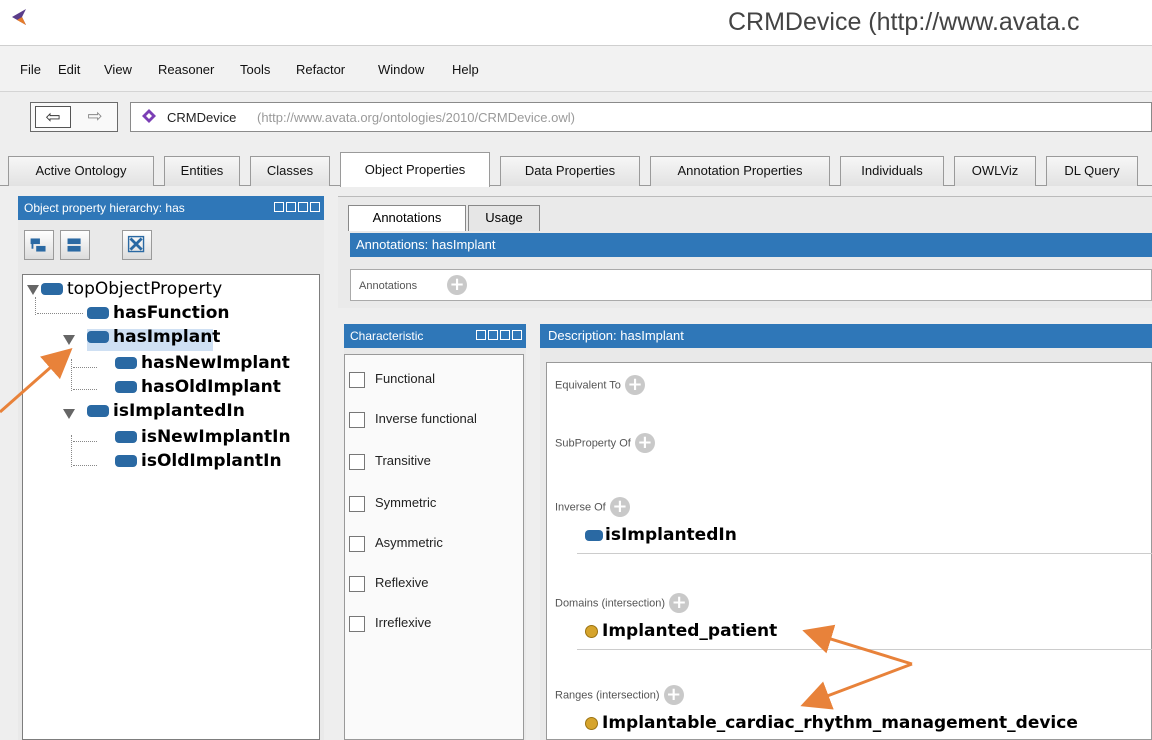 The width and height of the screenshot is (1152, 740). What do you see at coordinates (396, 543) in the screenshot?
I see `characteristic-asymmetric: Asymmetric` at bounding box center [396, 543].